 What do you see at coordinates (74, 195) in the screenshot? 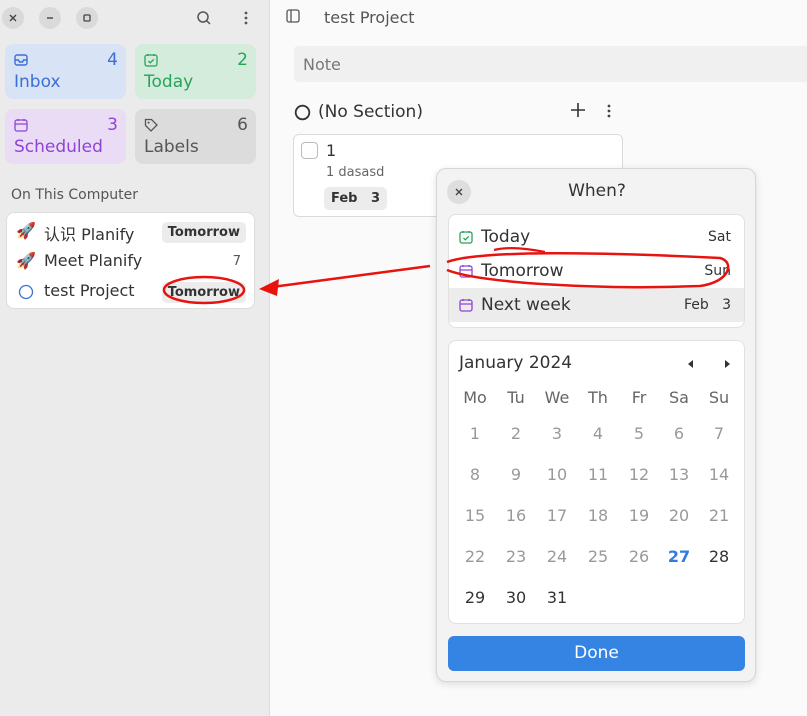
I see `section-title: On This Computer` at bounding box center [74, 195].